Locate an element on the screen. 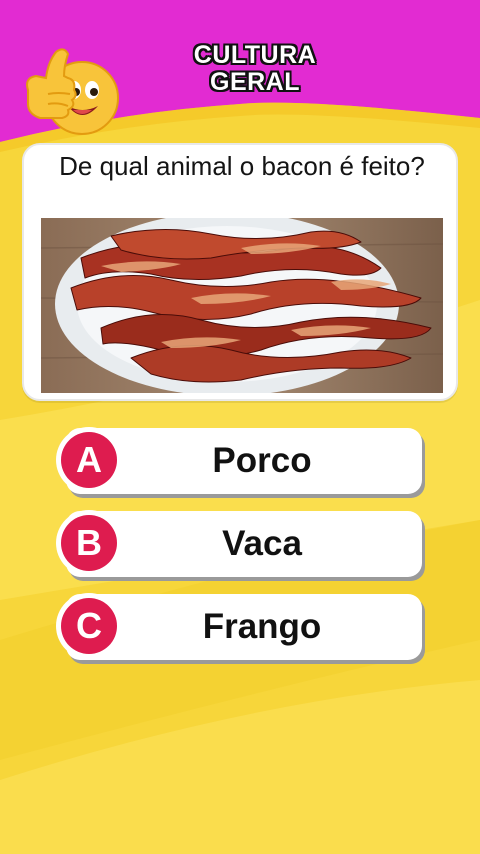 The width and height of the screenshot is (480, 854). answer-c-label: Frango is located at coordinates (262, 626).